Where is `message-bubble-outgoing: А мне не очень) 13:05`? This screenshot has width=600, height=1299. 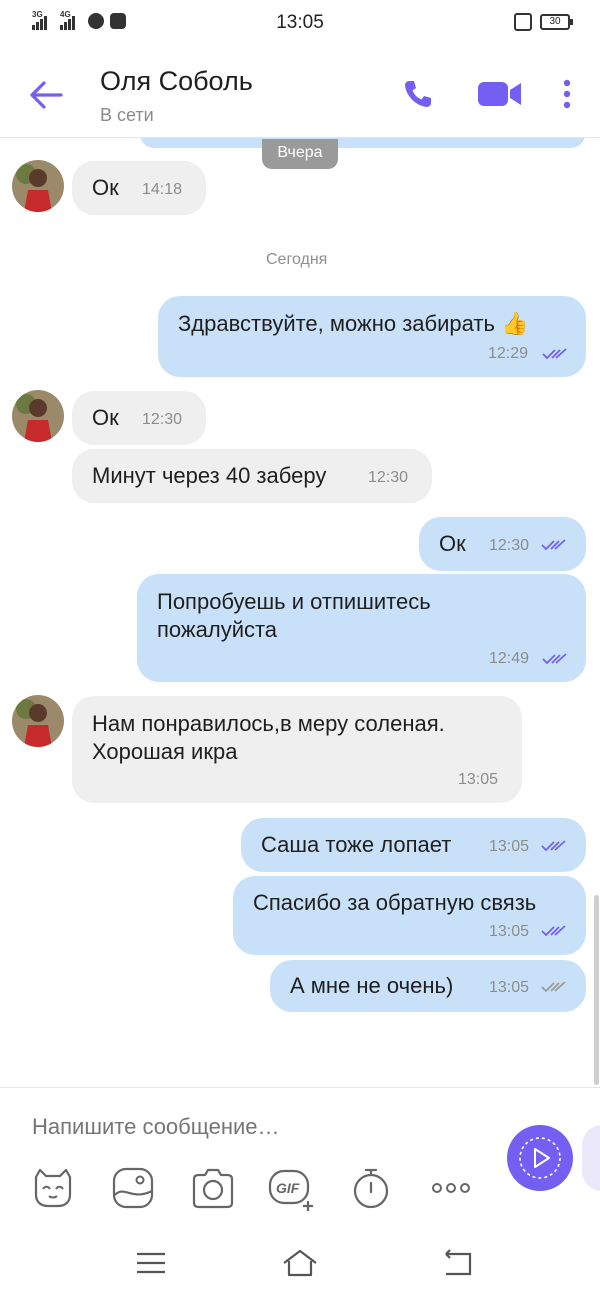
message-bubble-outgoing: А мне не очень) 13:05 is located at coordinates (428, 986).